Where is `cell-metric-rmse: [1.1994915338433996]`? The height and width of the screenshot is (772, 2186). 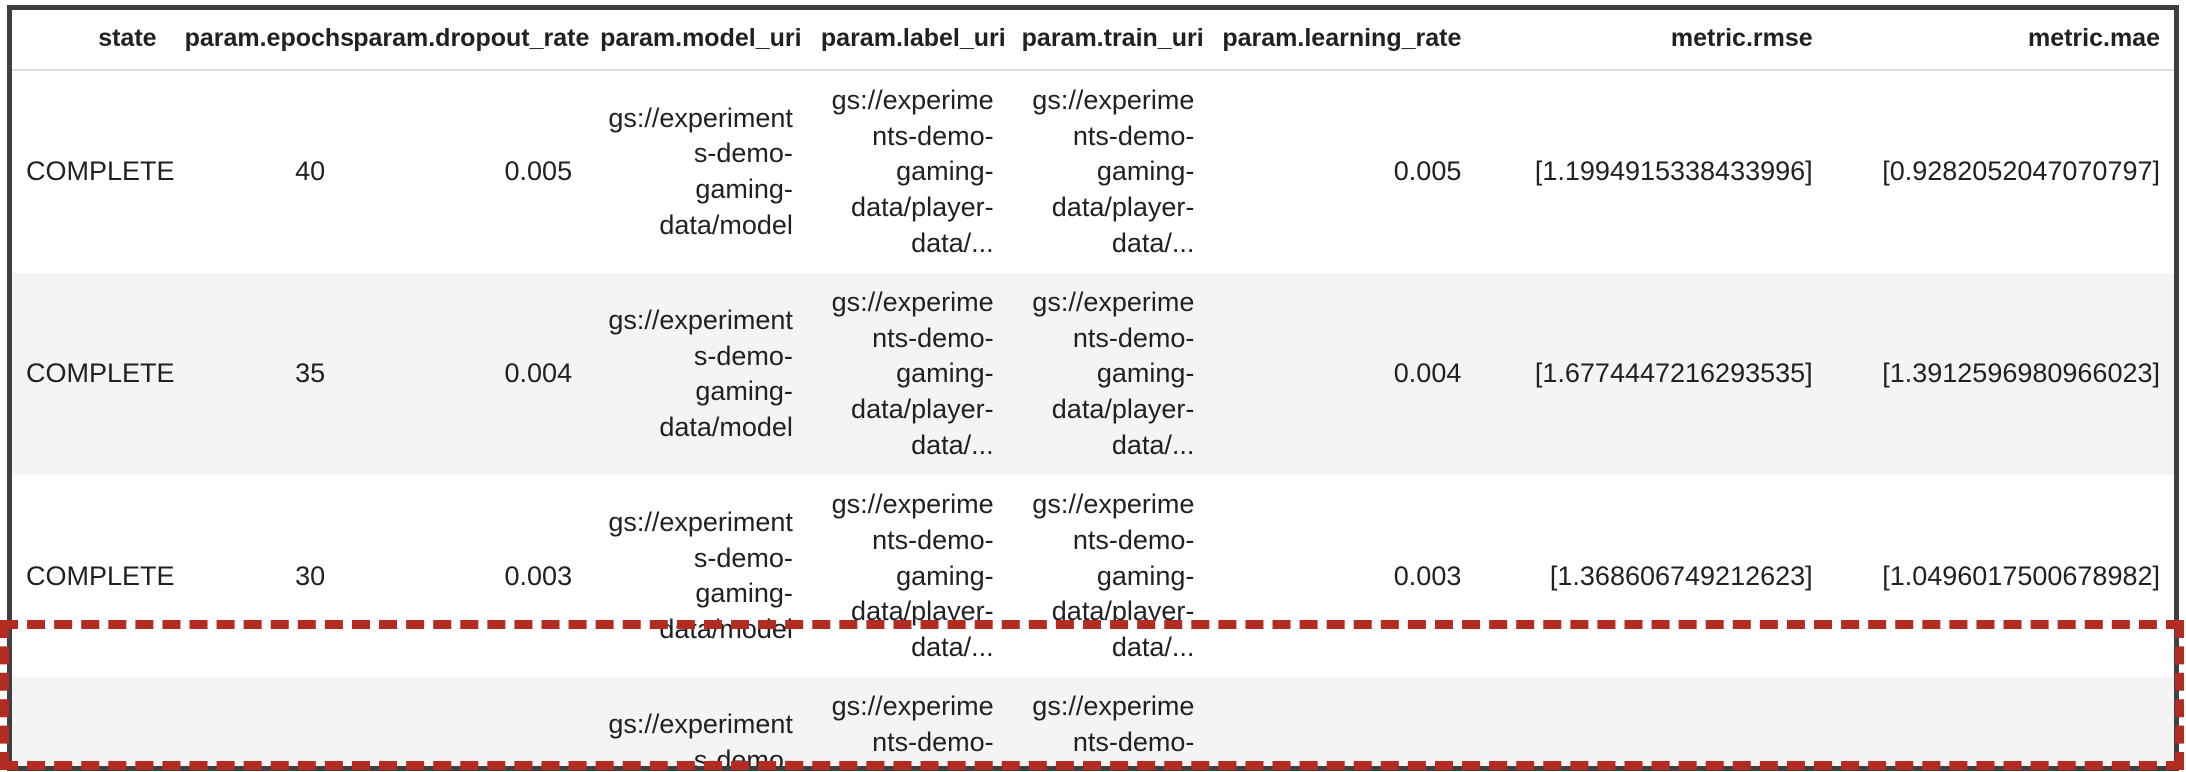
cell-metric-rmse: [1.1994915338433996] is located at coordinates (1673, 171).